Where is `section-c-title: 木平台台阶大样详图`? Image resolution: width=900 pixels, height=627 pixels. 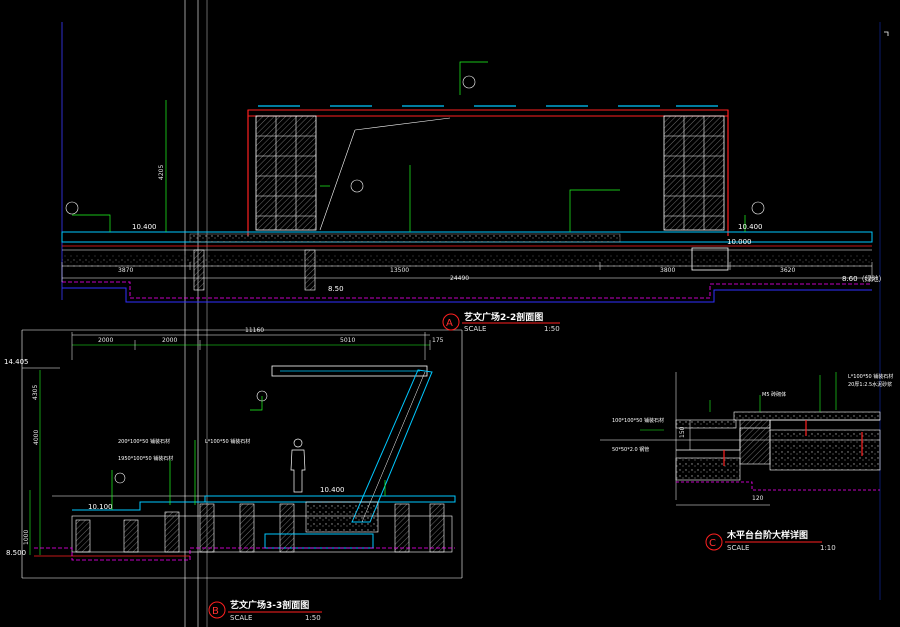 section-c-title: 木平台台阶大样详图 is located at coordinates (767, 535).